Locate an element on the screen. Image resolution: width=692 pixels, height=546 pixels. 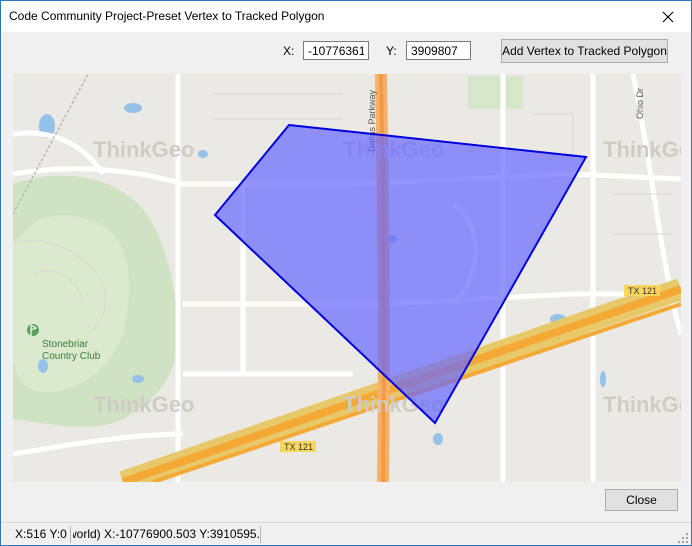
window-close-button is located at coordinates (668, 16).